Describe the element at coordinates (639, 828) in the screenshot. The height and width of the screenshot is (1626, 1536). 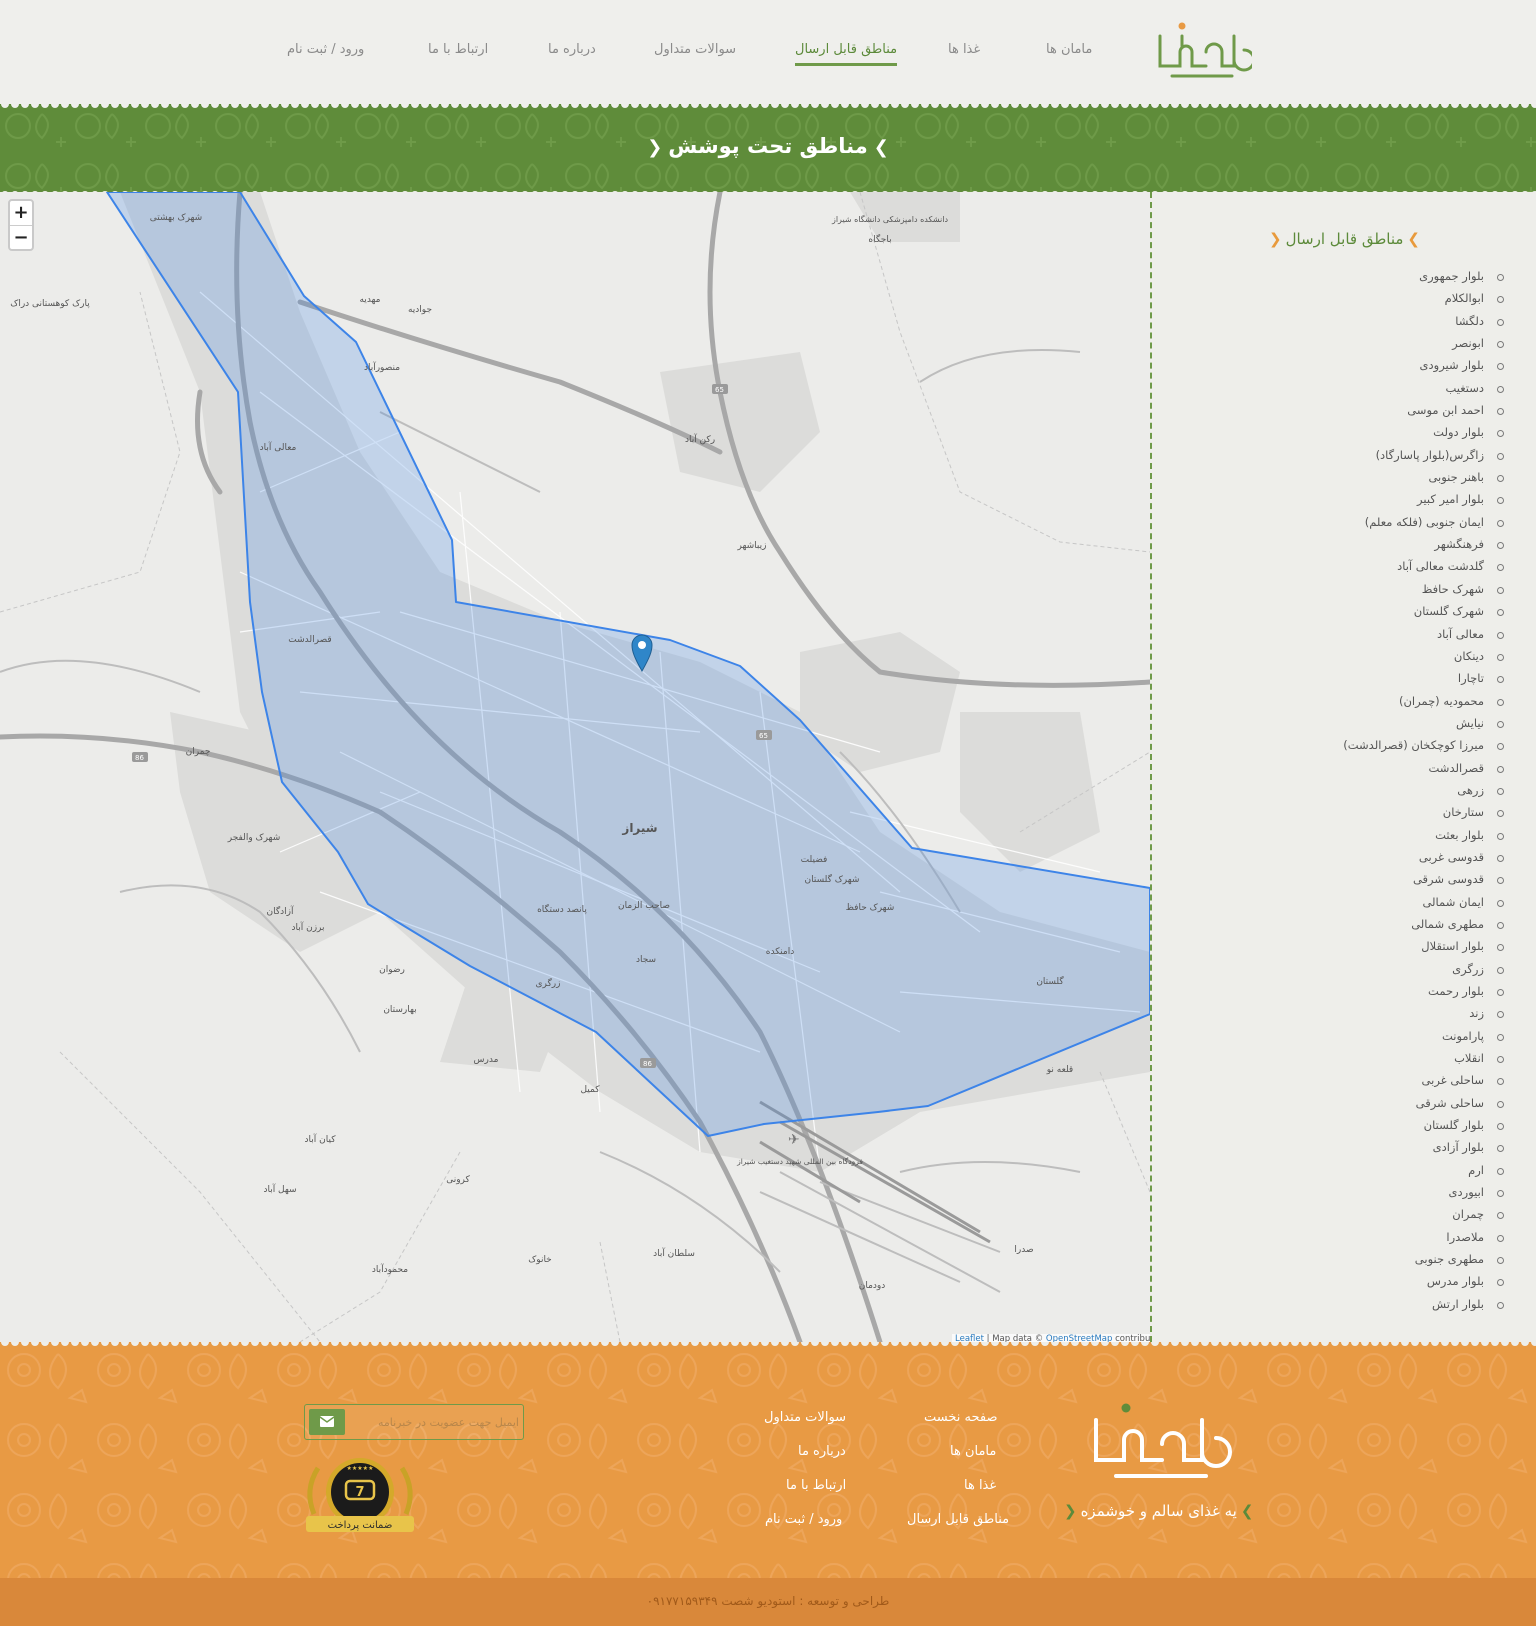
I see `label-shiraz: شیراز` at that location.